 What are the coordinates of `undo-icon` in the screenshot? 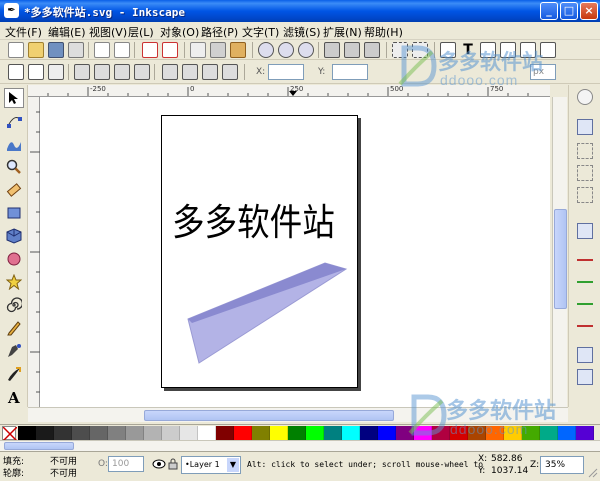 It's located at (150, 50).